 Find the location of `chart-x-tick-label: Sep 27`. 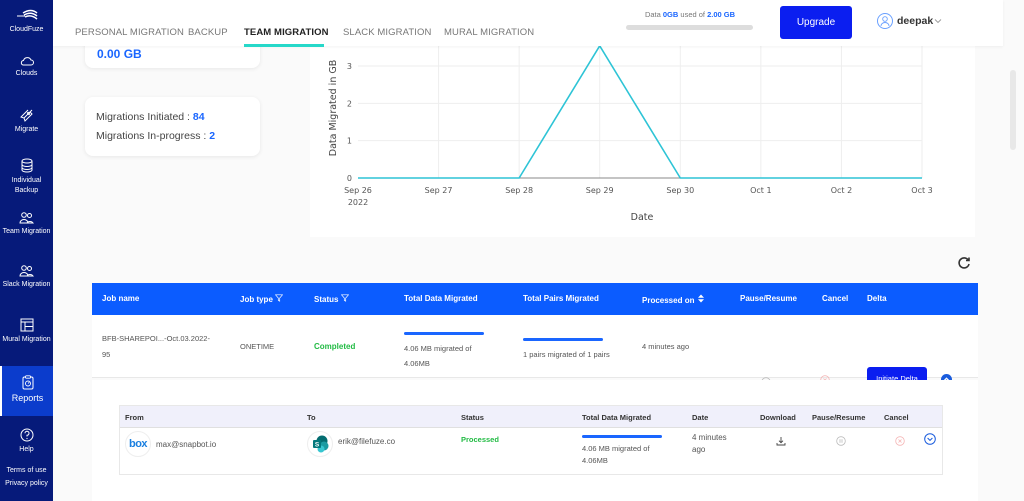

chart-x-tick-label: Sep 27 is located at coordinates (439, 190).